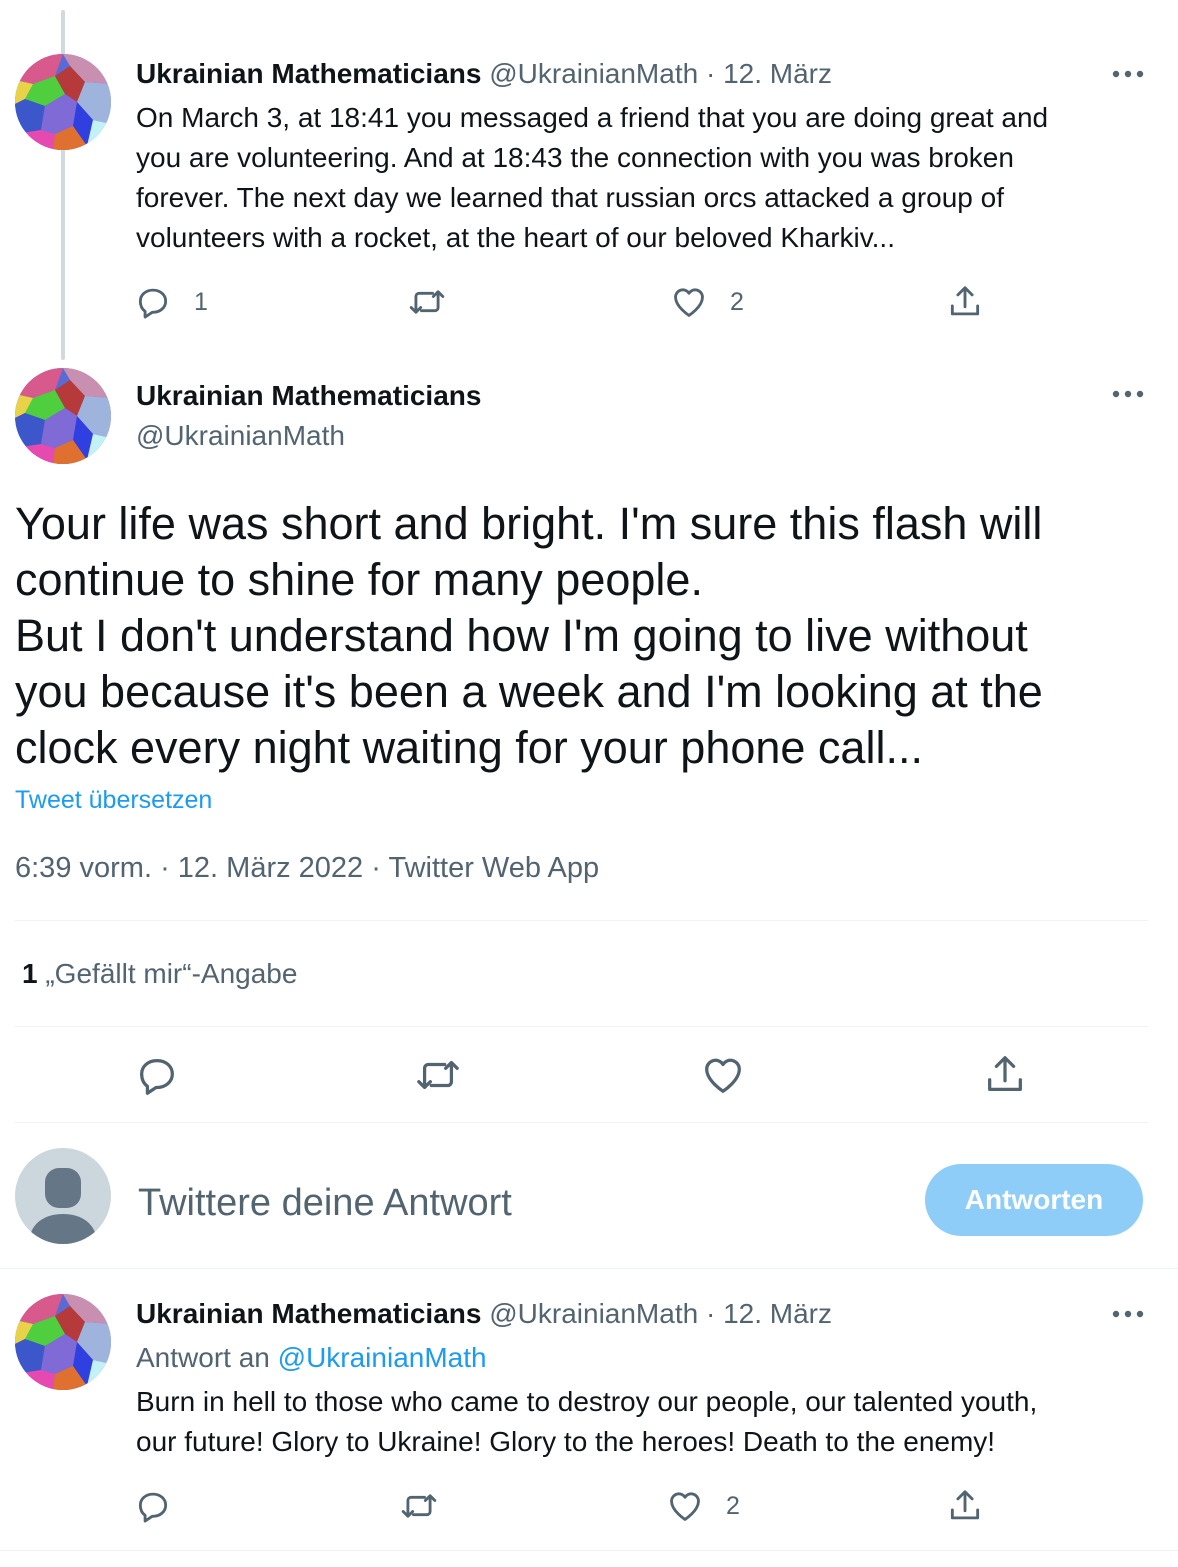 The image size is (1178, 1567). I want to click on reply-context: Antwort an @UkrainianMath, so click(311, 1358).